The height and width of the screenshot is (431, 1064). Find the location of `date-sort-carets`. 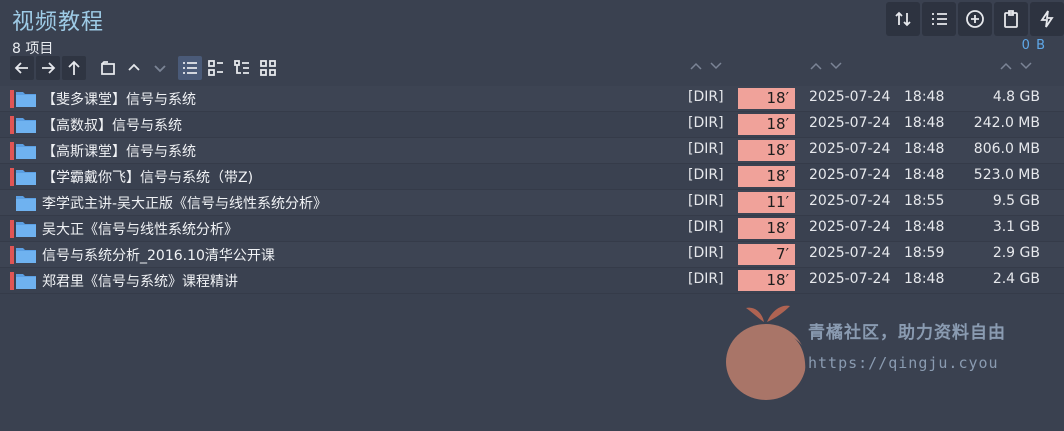

date-sort-carets is located at coordinates (826, 68).